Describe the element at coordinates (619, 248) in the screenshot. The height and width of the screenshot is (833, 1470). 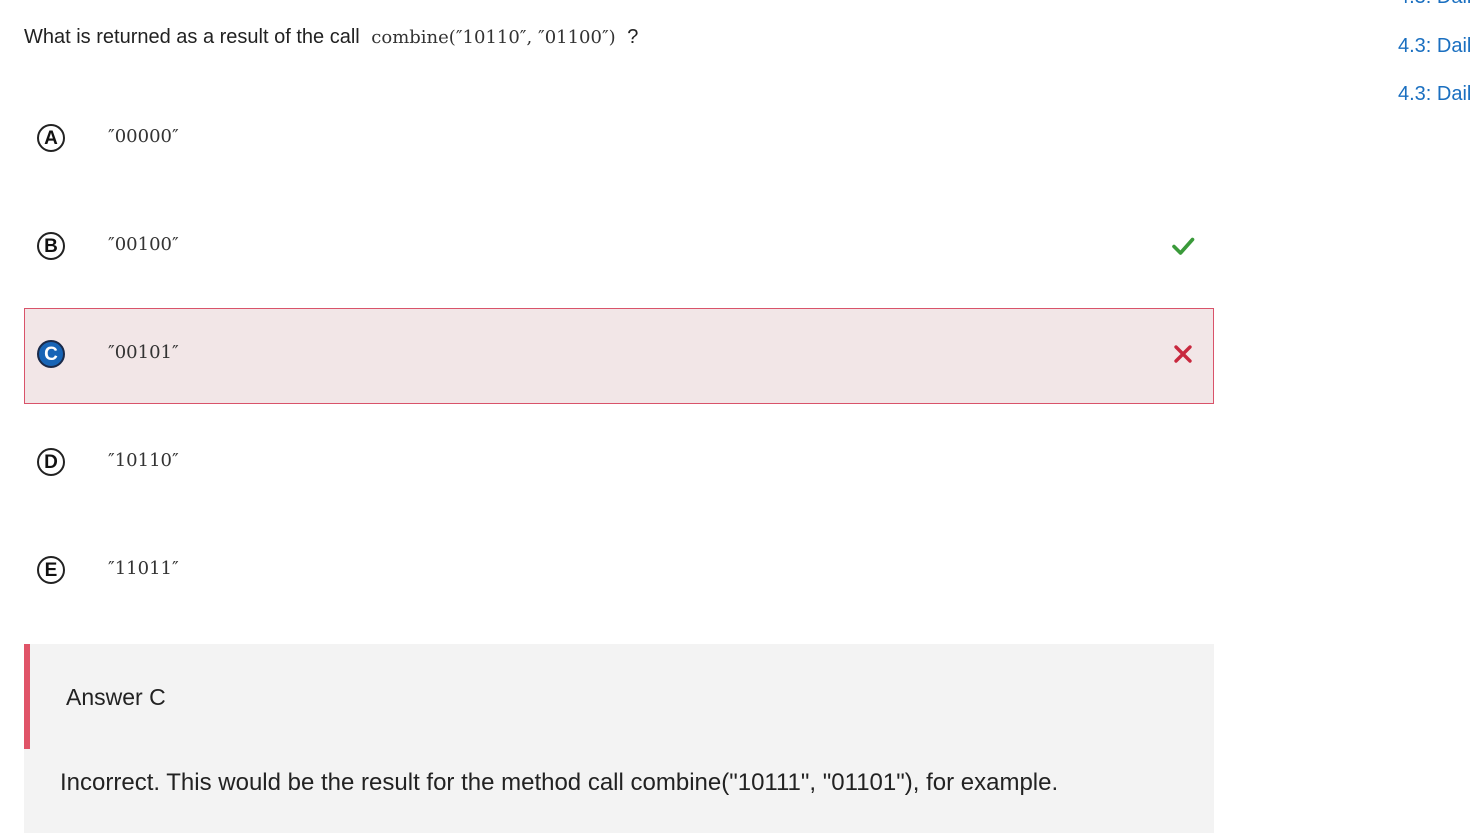
I see `choice-b: B ″00100″` at that location.